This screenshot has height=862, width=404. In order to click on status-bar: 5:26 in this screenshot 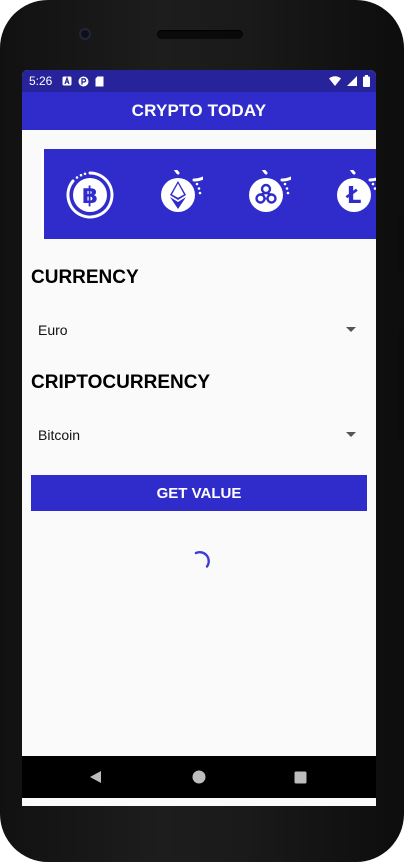, I will do `click(199, 81)`.